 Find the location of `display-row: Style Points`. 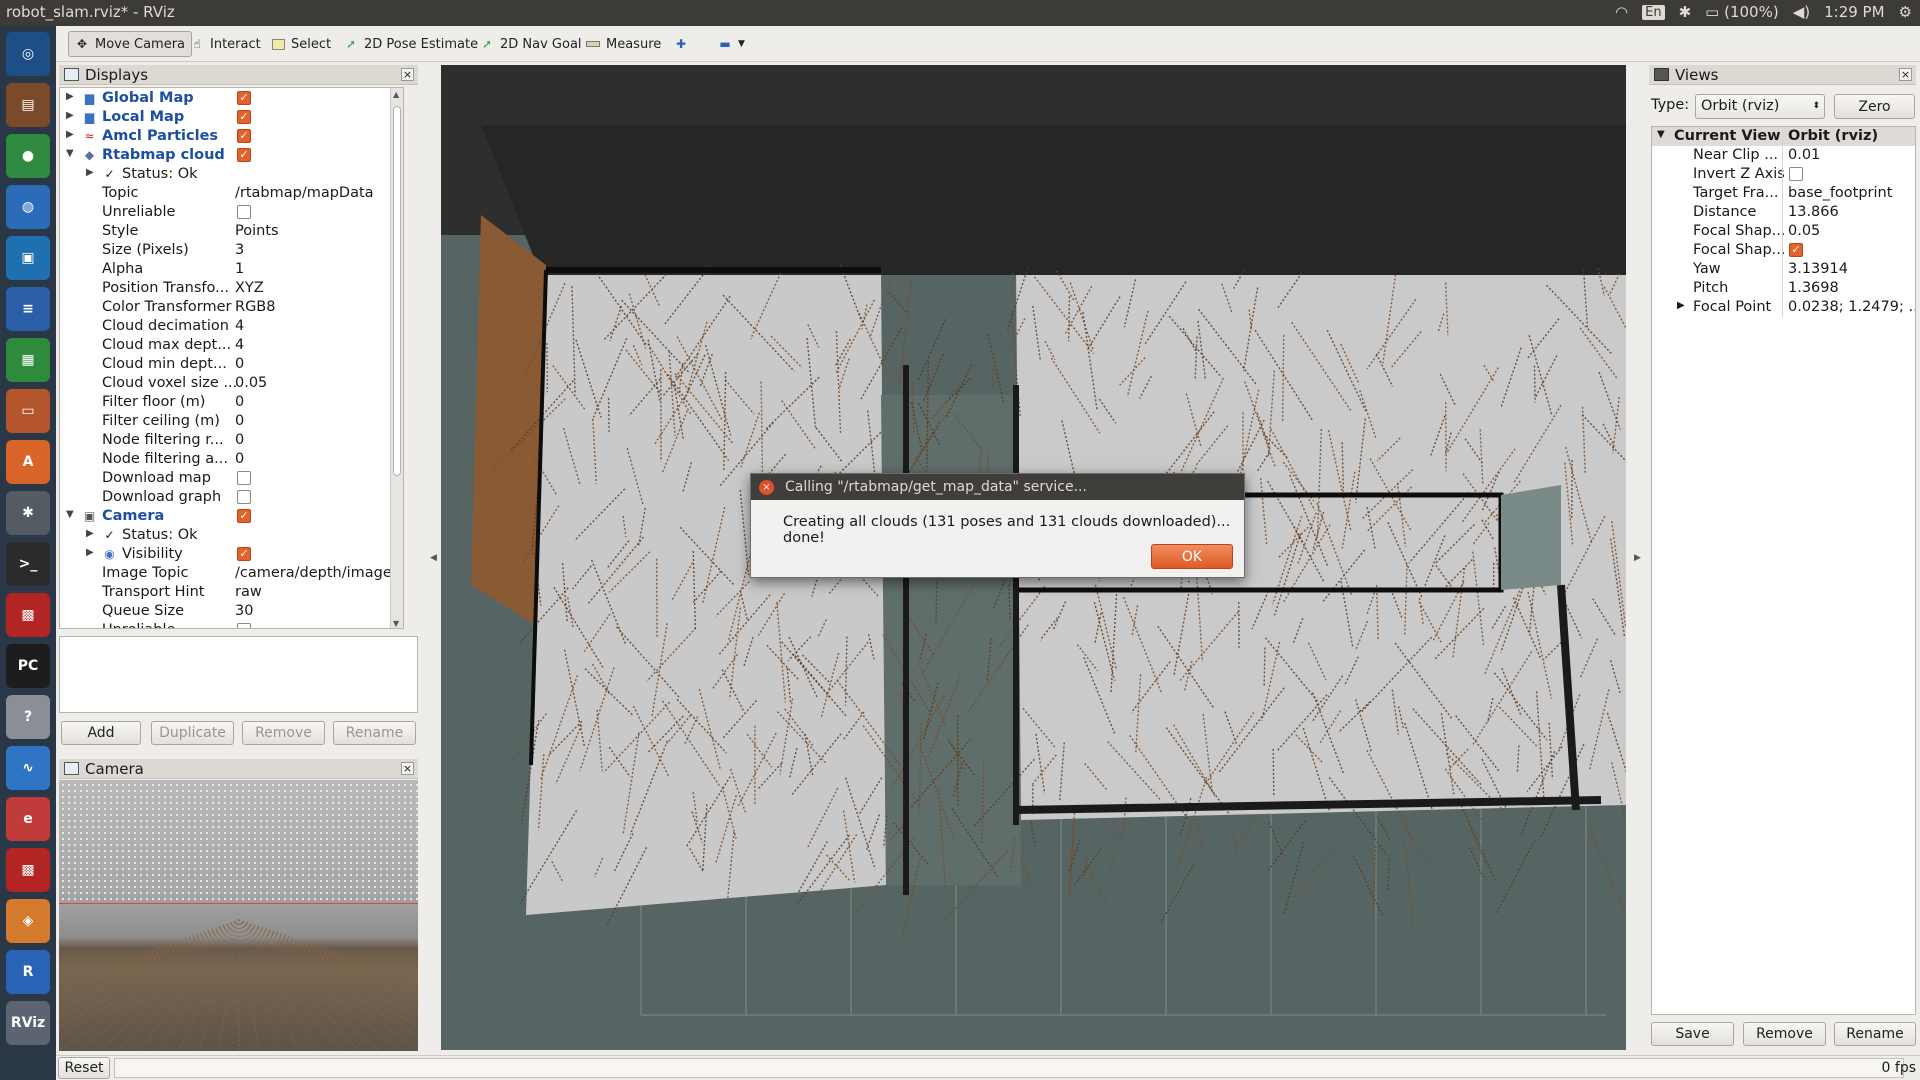

display-row: Style Points is located at coordinates (231, 231).